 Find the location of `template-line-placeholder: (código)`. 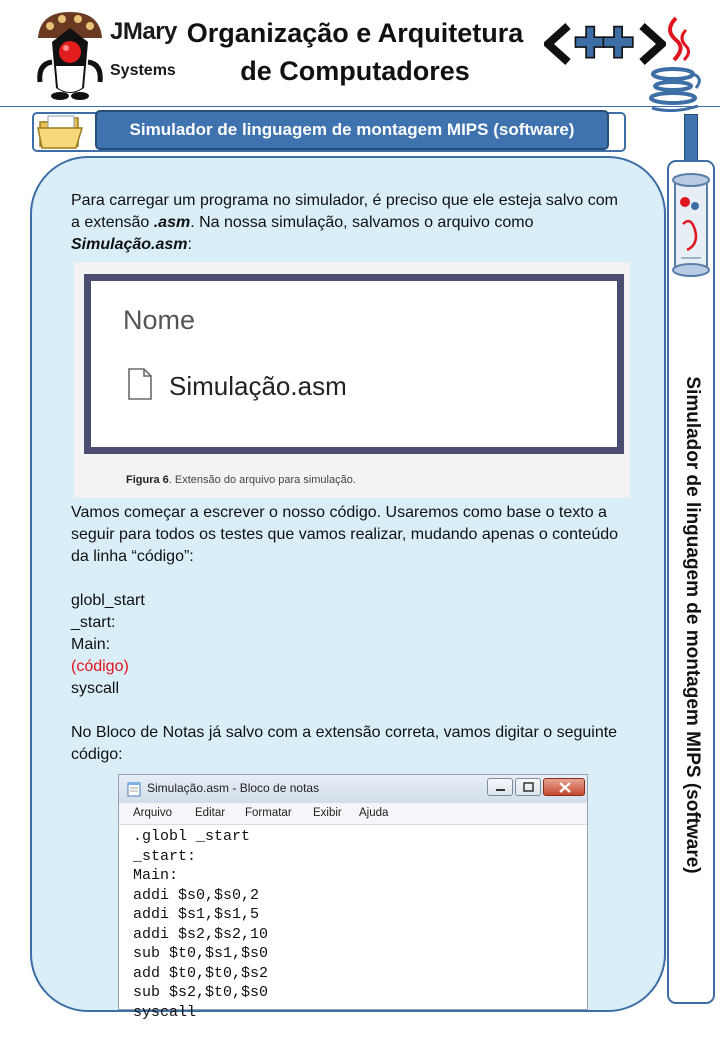

template-line-placeholder: (código) is located at coordinates (100, 666).